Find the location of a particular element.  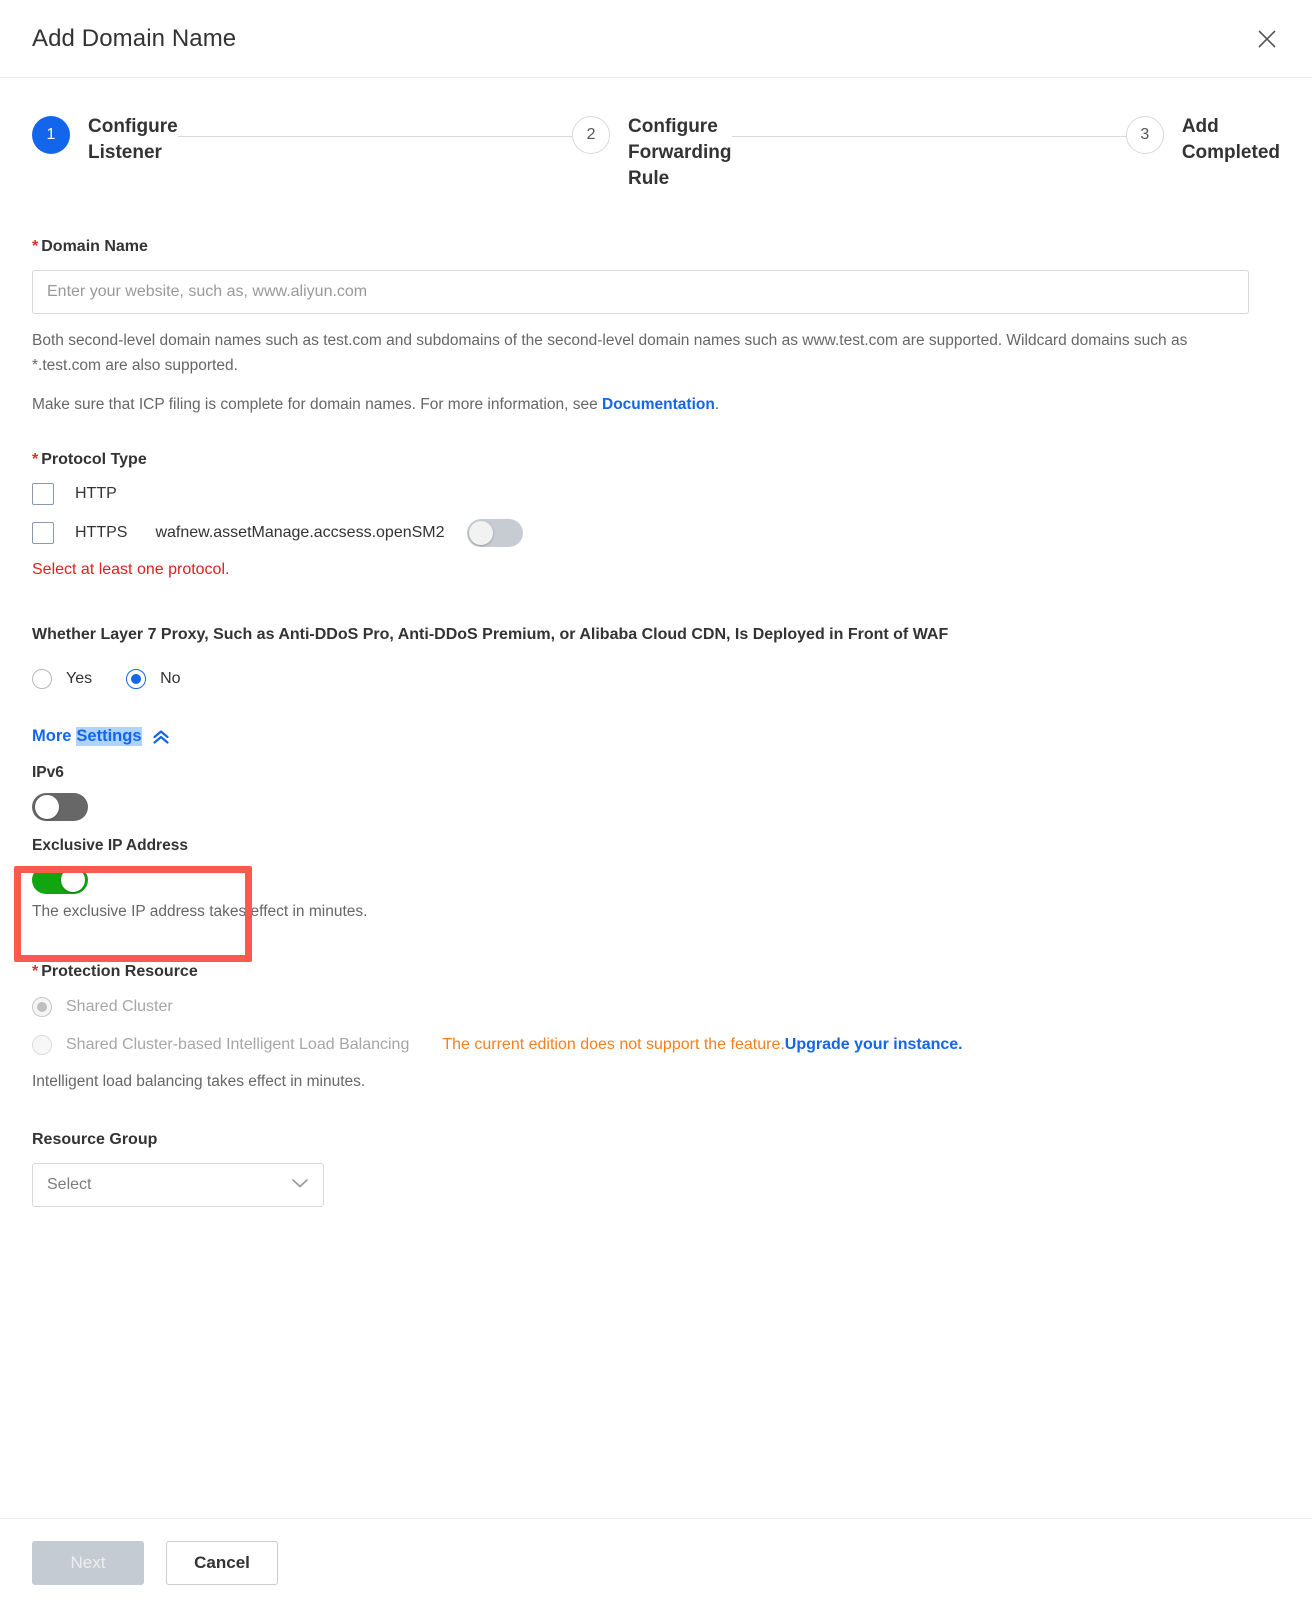

more-settings-toggle: More Settings is located at coordinates (101, 736).